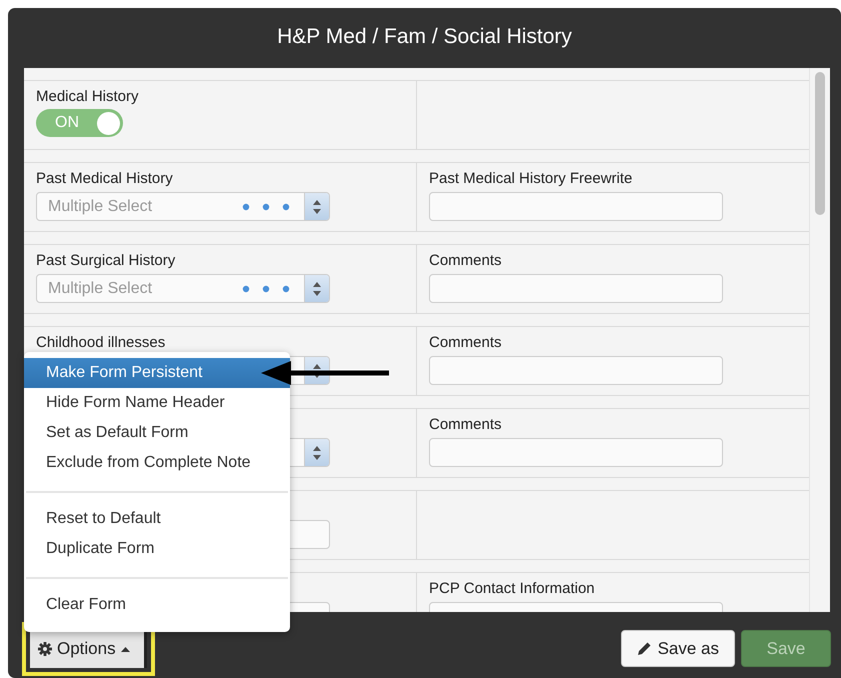  Describe the element at coordinates (125, 649) in the screenshot. I see `caret-up-icon` at that location.